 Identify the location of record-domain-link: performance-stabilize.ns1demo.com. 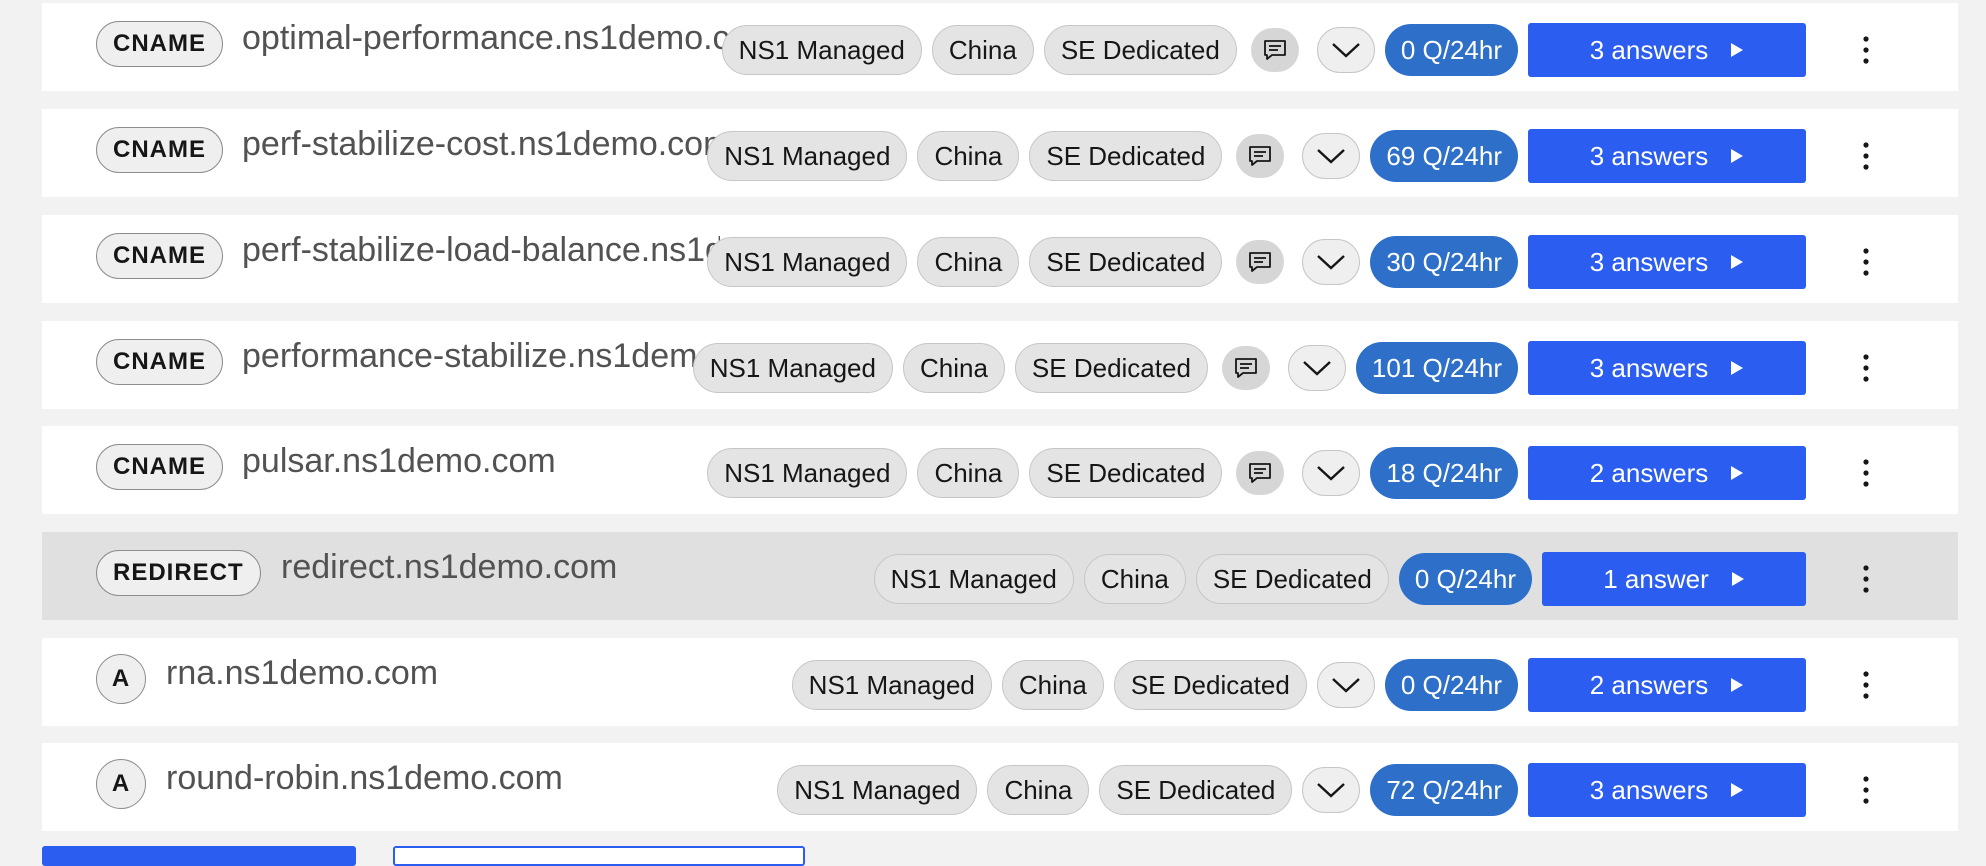
(472, 356).